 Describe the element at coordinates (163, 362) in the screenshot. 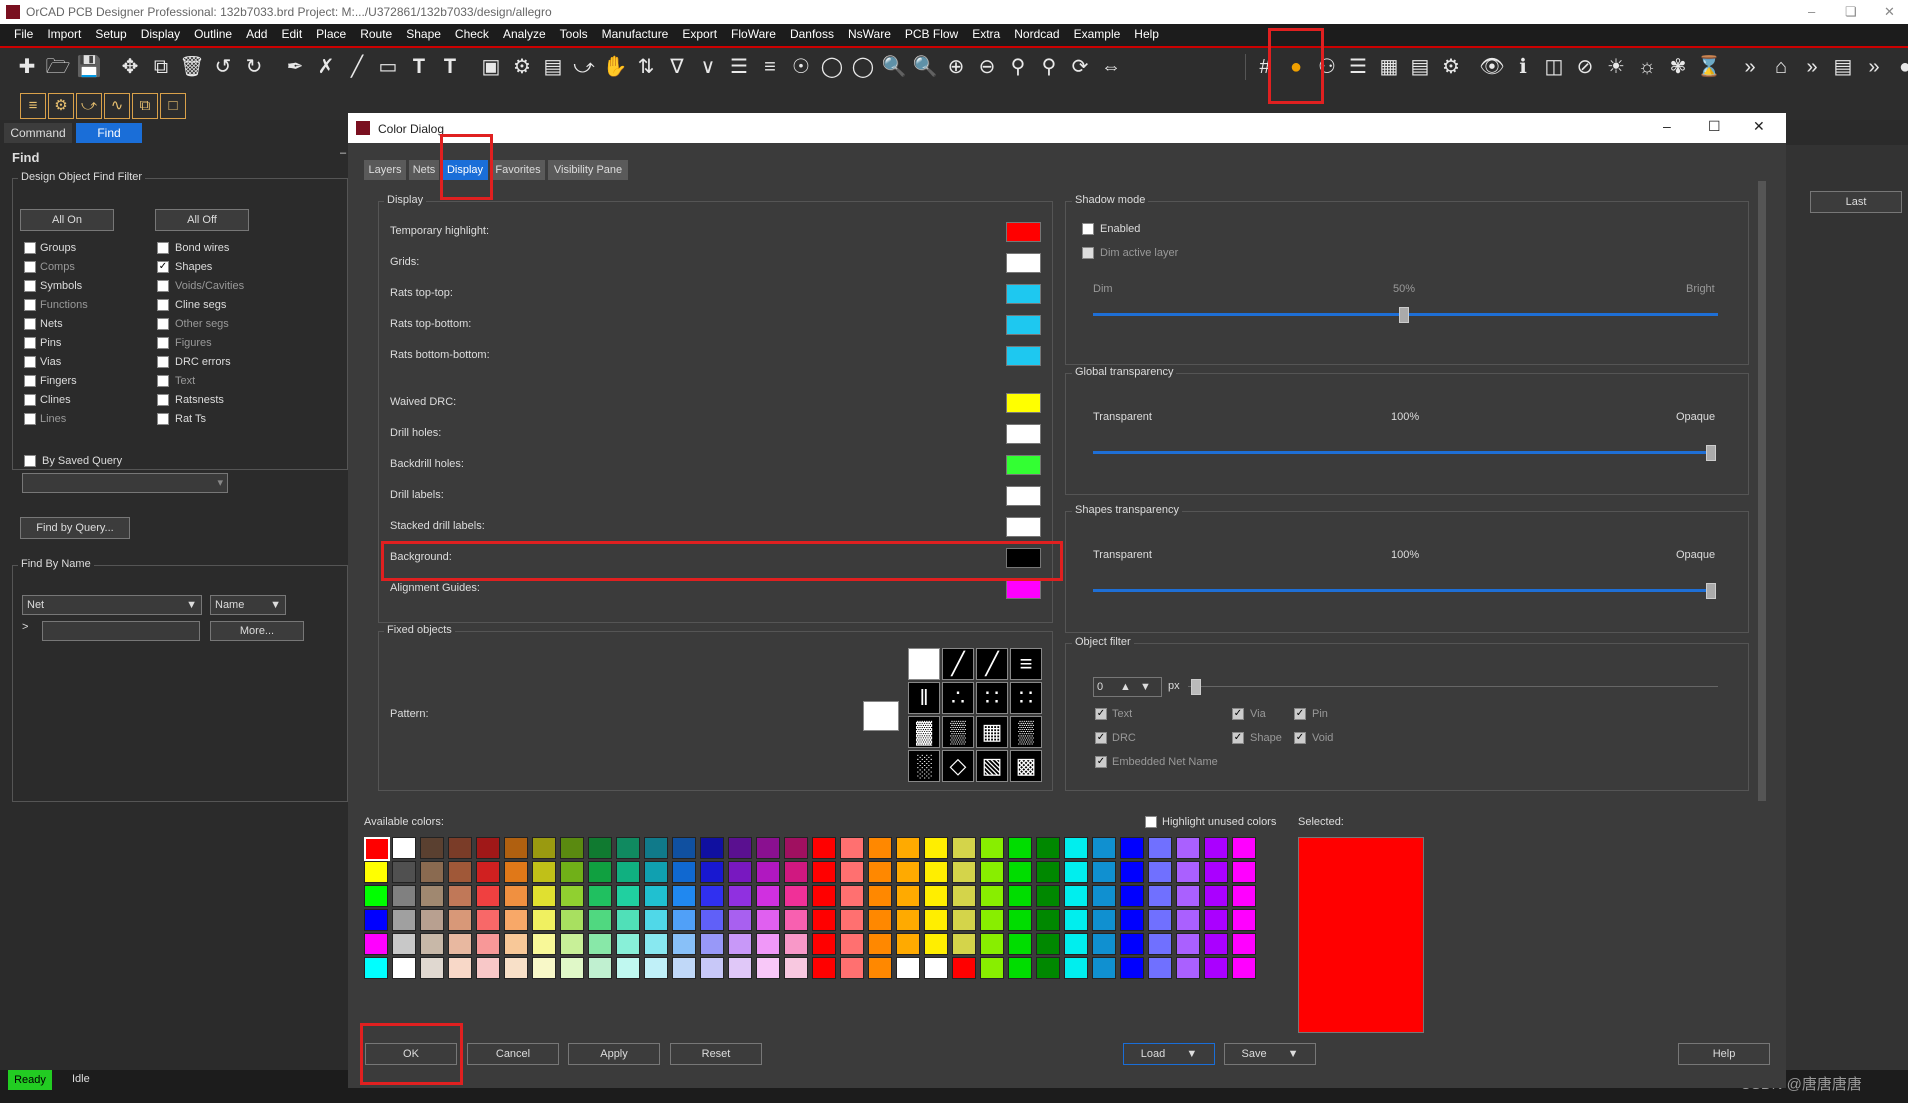

I see `find-drc-errors-checkbox` at that location.